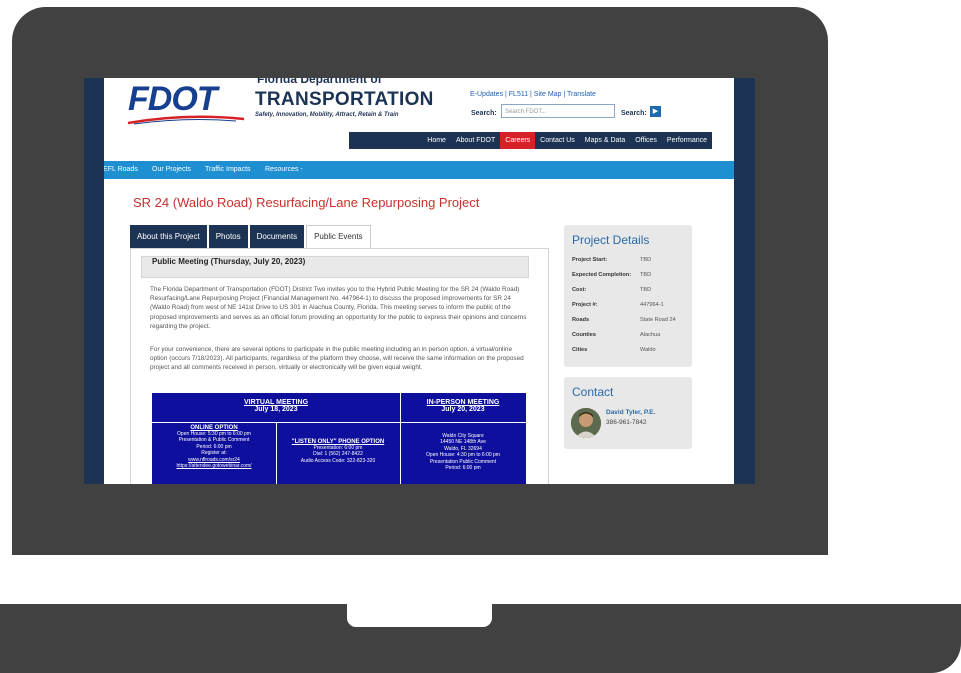 The image size is (961, 673). Describe the element at coordinates (463, 409) in the screenshot. I see `inperson-meeting-date: July 20, 2023` at that location.